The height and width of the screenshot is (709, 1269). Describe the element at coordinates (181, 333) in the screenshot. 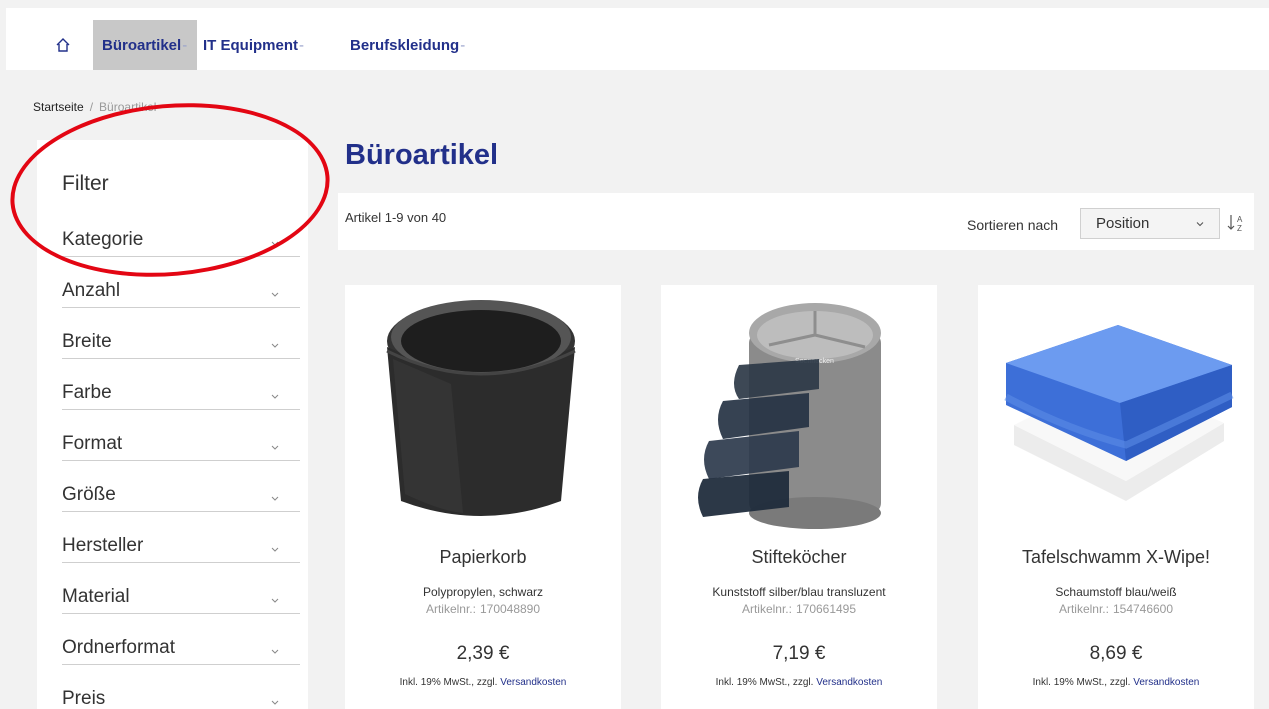

I see `filter-item-breite: Breite` at that location.